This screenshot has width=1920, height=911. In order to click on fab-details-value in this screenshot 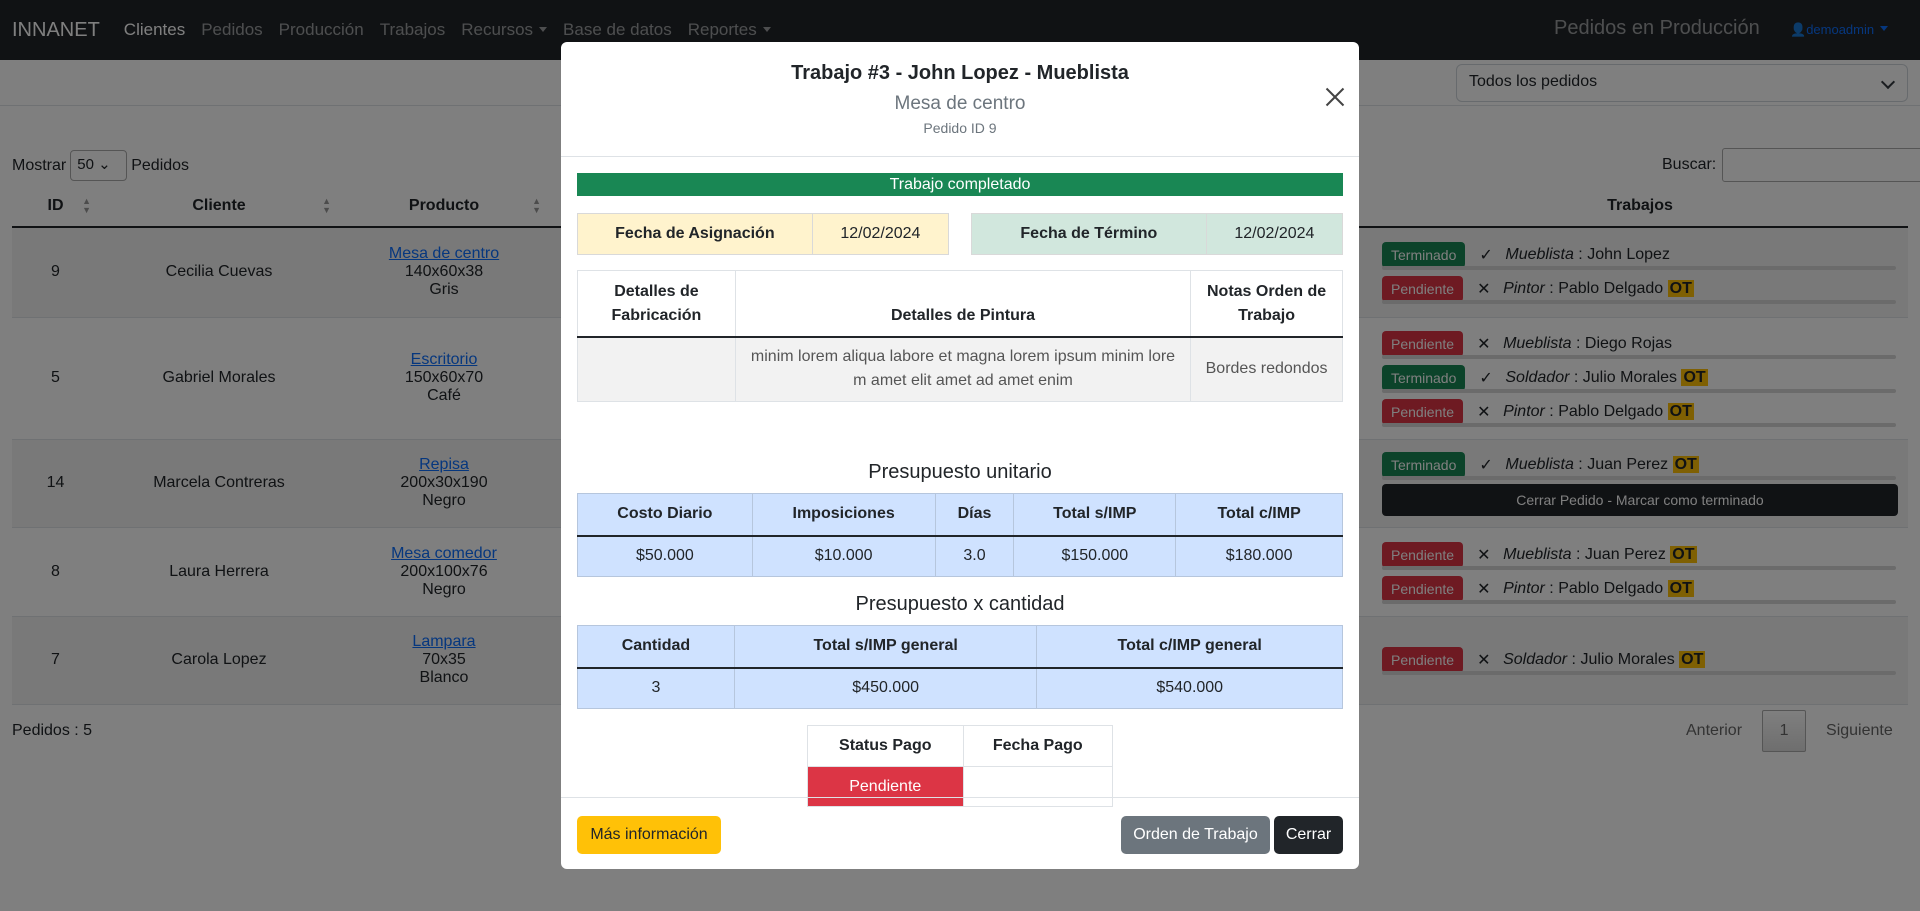, I will do `click(656, 369)`.